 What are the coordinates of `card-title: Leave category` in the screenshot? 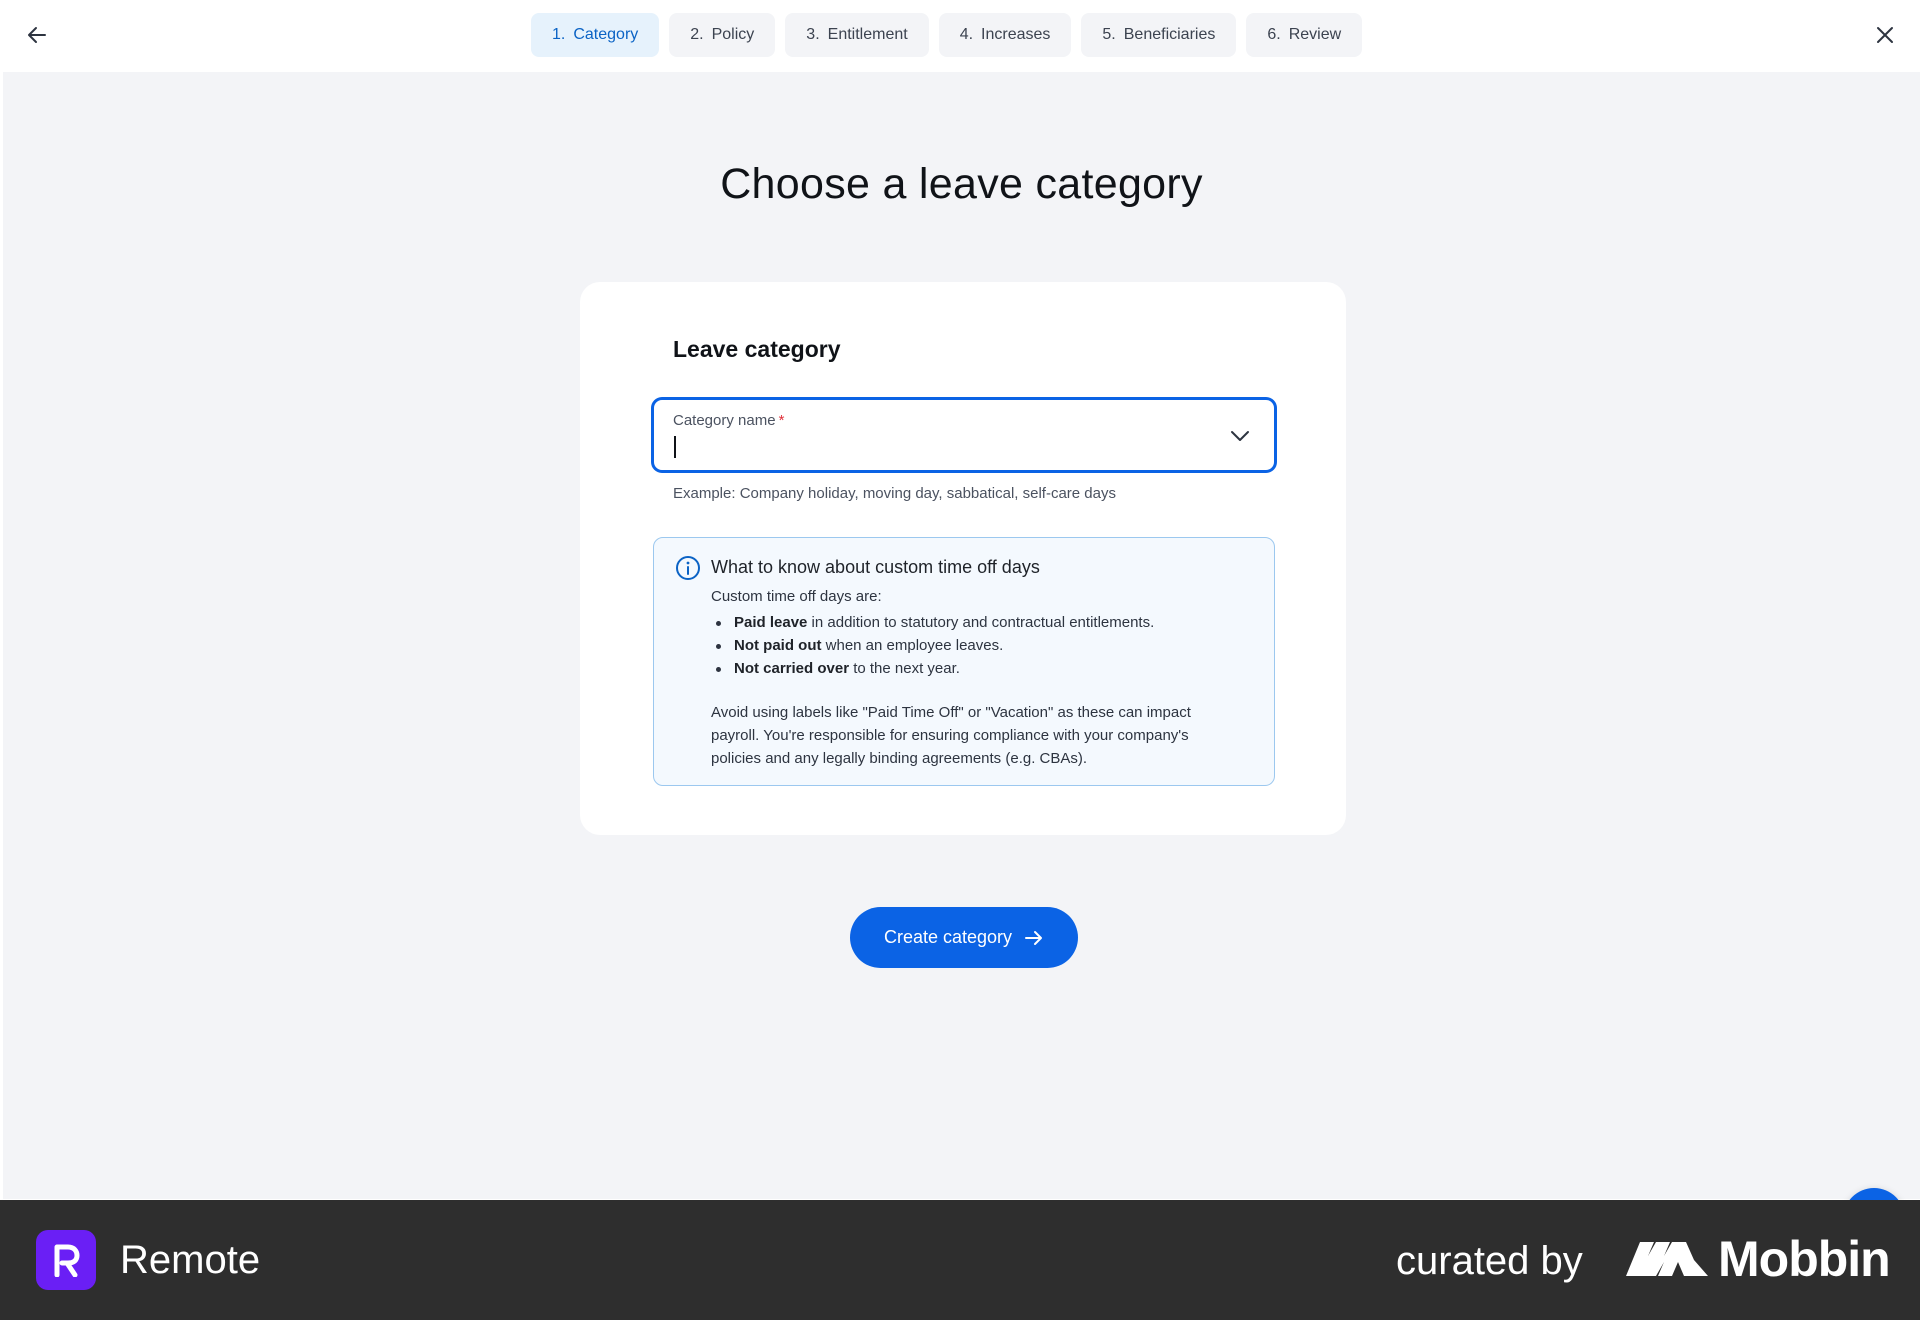 It's located at (757, 349).